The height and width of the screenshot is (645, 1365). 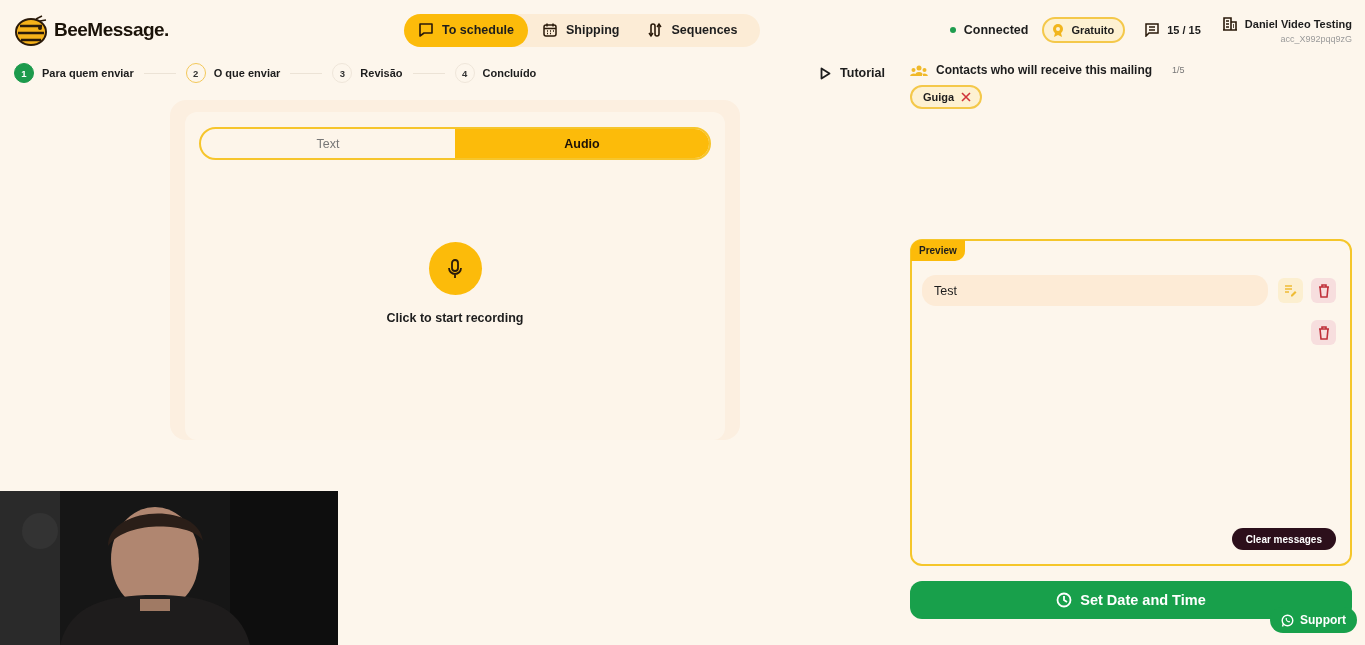 I want to click on record-hint: Click to start recording, so click(x=455, y=318).